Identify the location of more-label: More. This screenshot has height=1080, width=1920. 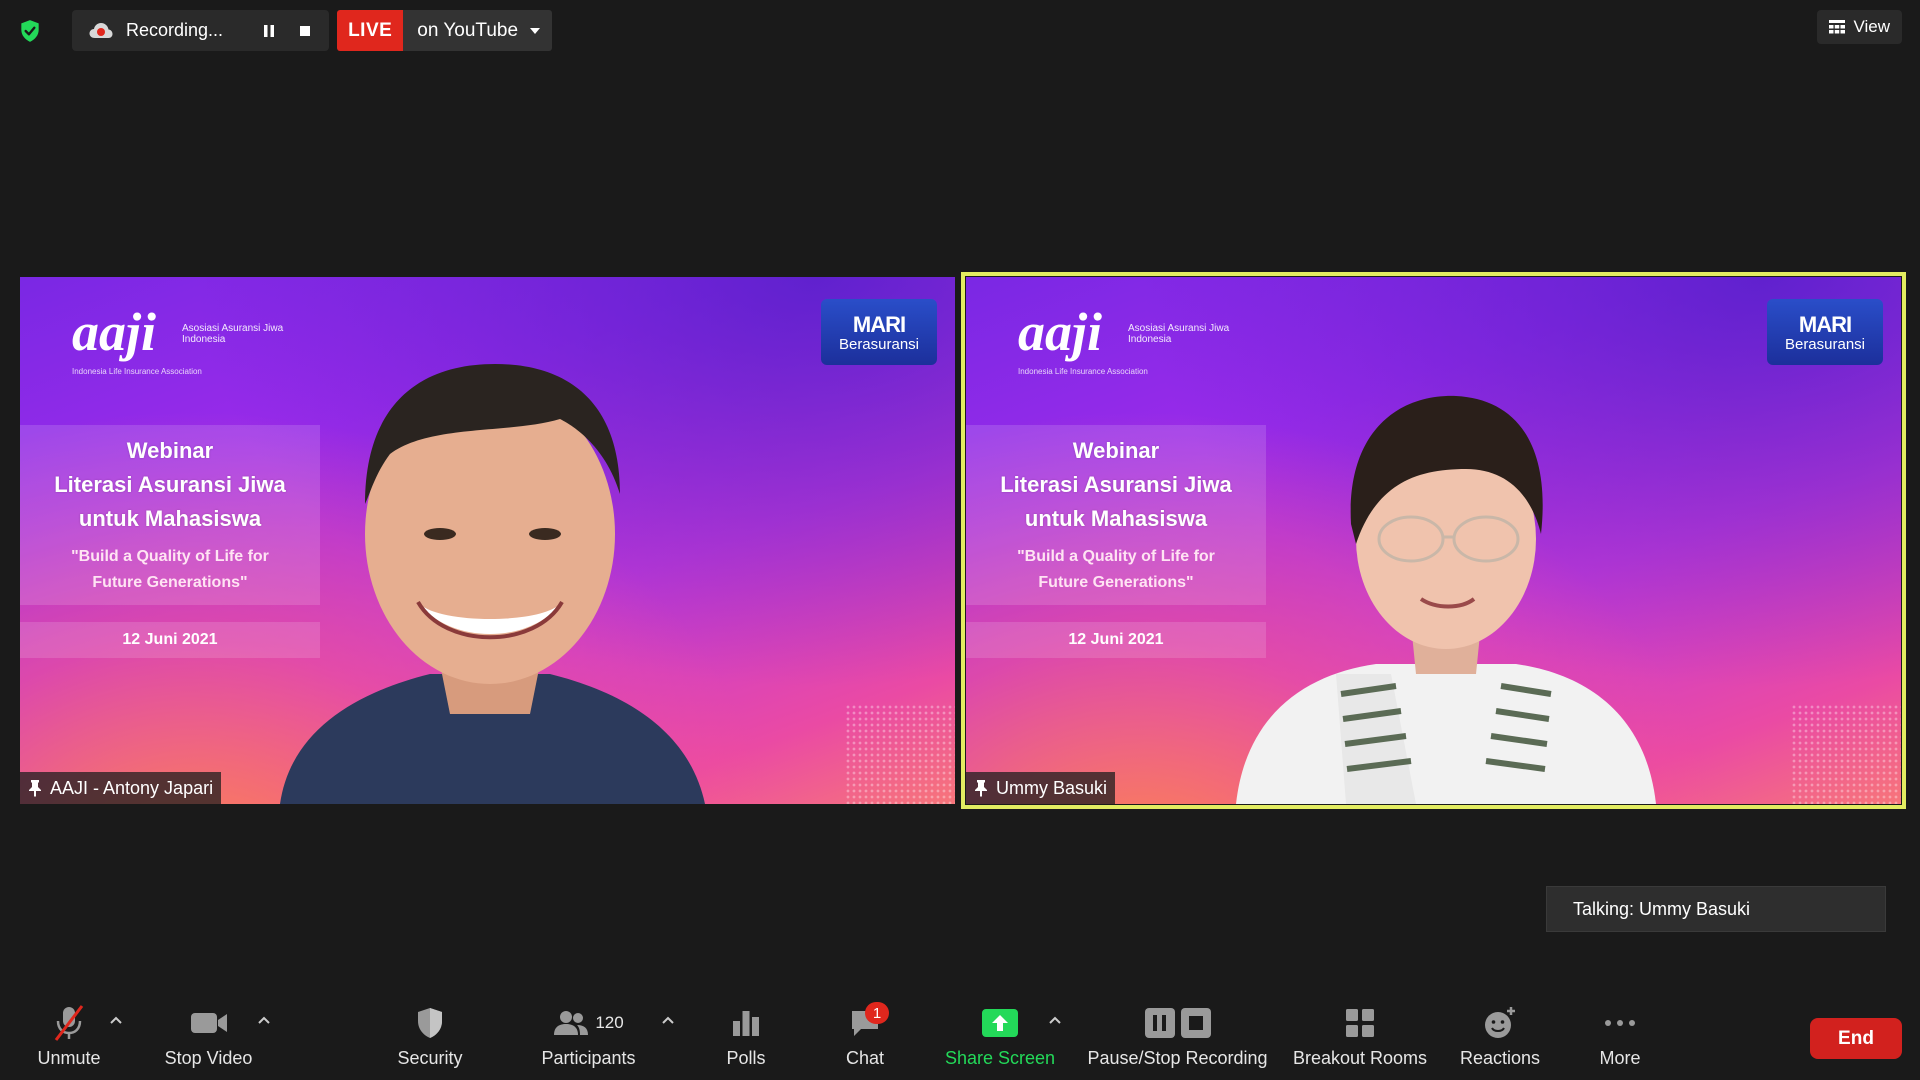
(1620, 1058).